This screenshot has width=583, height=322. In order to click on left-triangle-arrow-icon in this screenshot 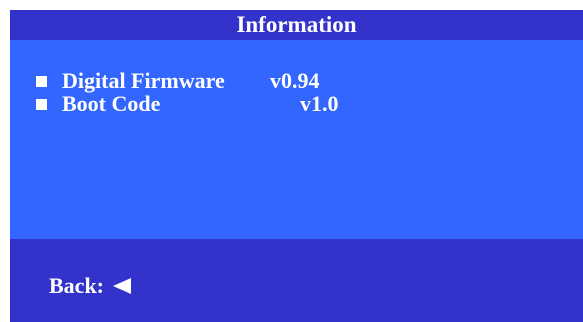, I will do `click(122, 286)`.